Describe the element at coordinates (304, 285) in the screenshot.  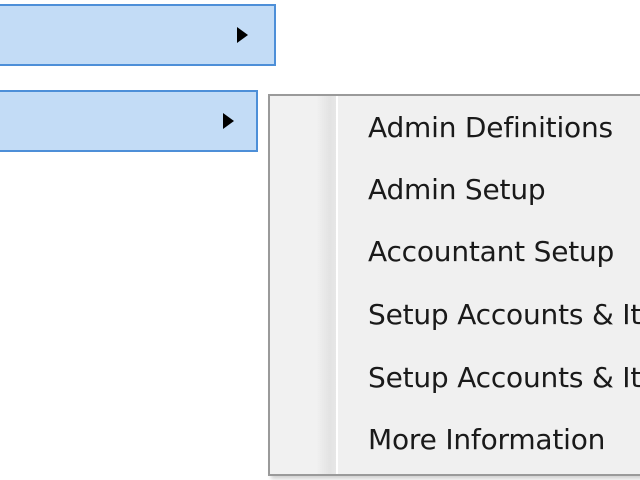
I see `submenu-icon-gutter` at that location.